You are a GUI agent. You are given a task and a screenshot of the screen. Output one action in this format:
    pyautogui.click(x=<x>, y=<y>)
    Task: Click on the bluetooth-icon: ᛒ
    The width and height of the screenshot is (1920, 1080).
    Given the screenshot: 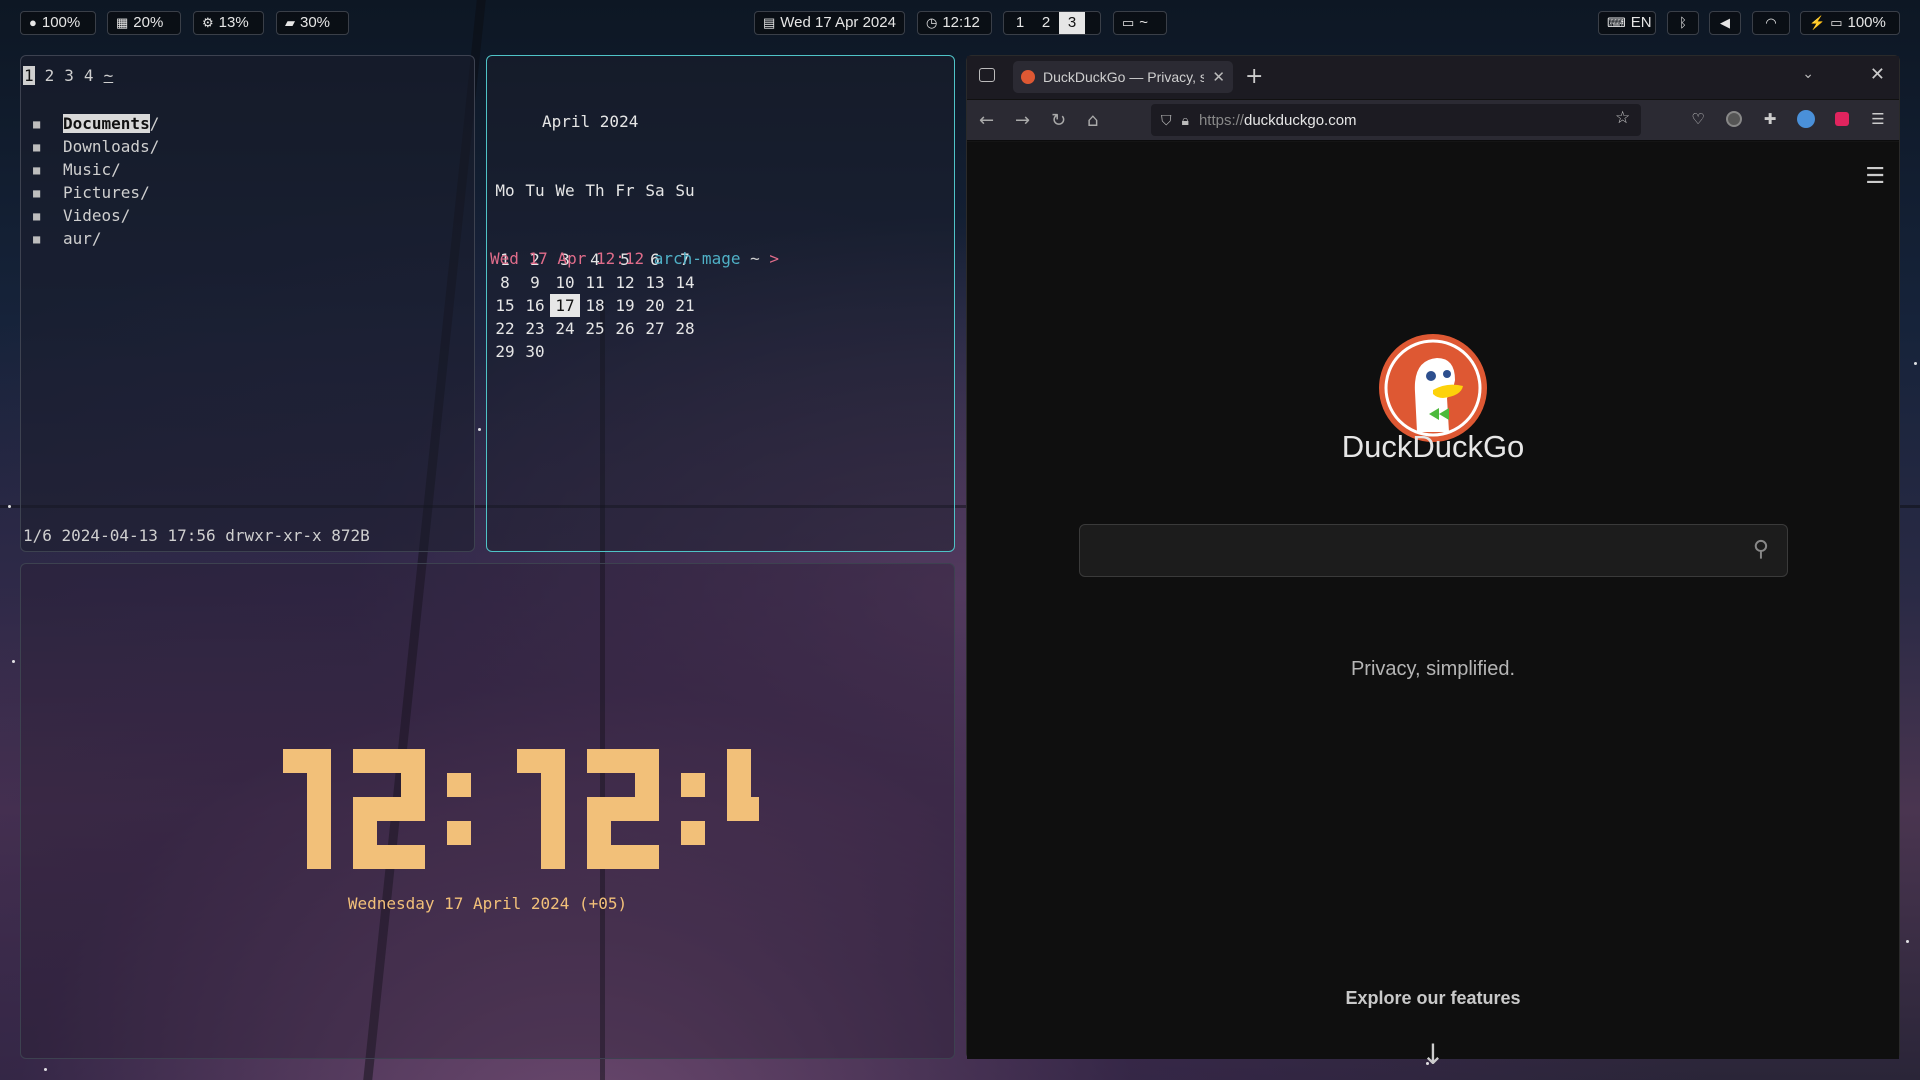 What is the action you would take?
    pyautogui.click(x=1683, y=22)
    